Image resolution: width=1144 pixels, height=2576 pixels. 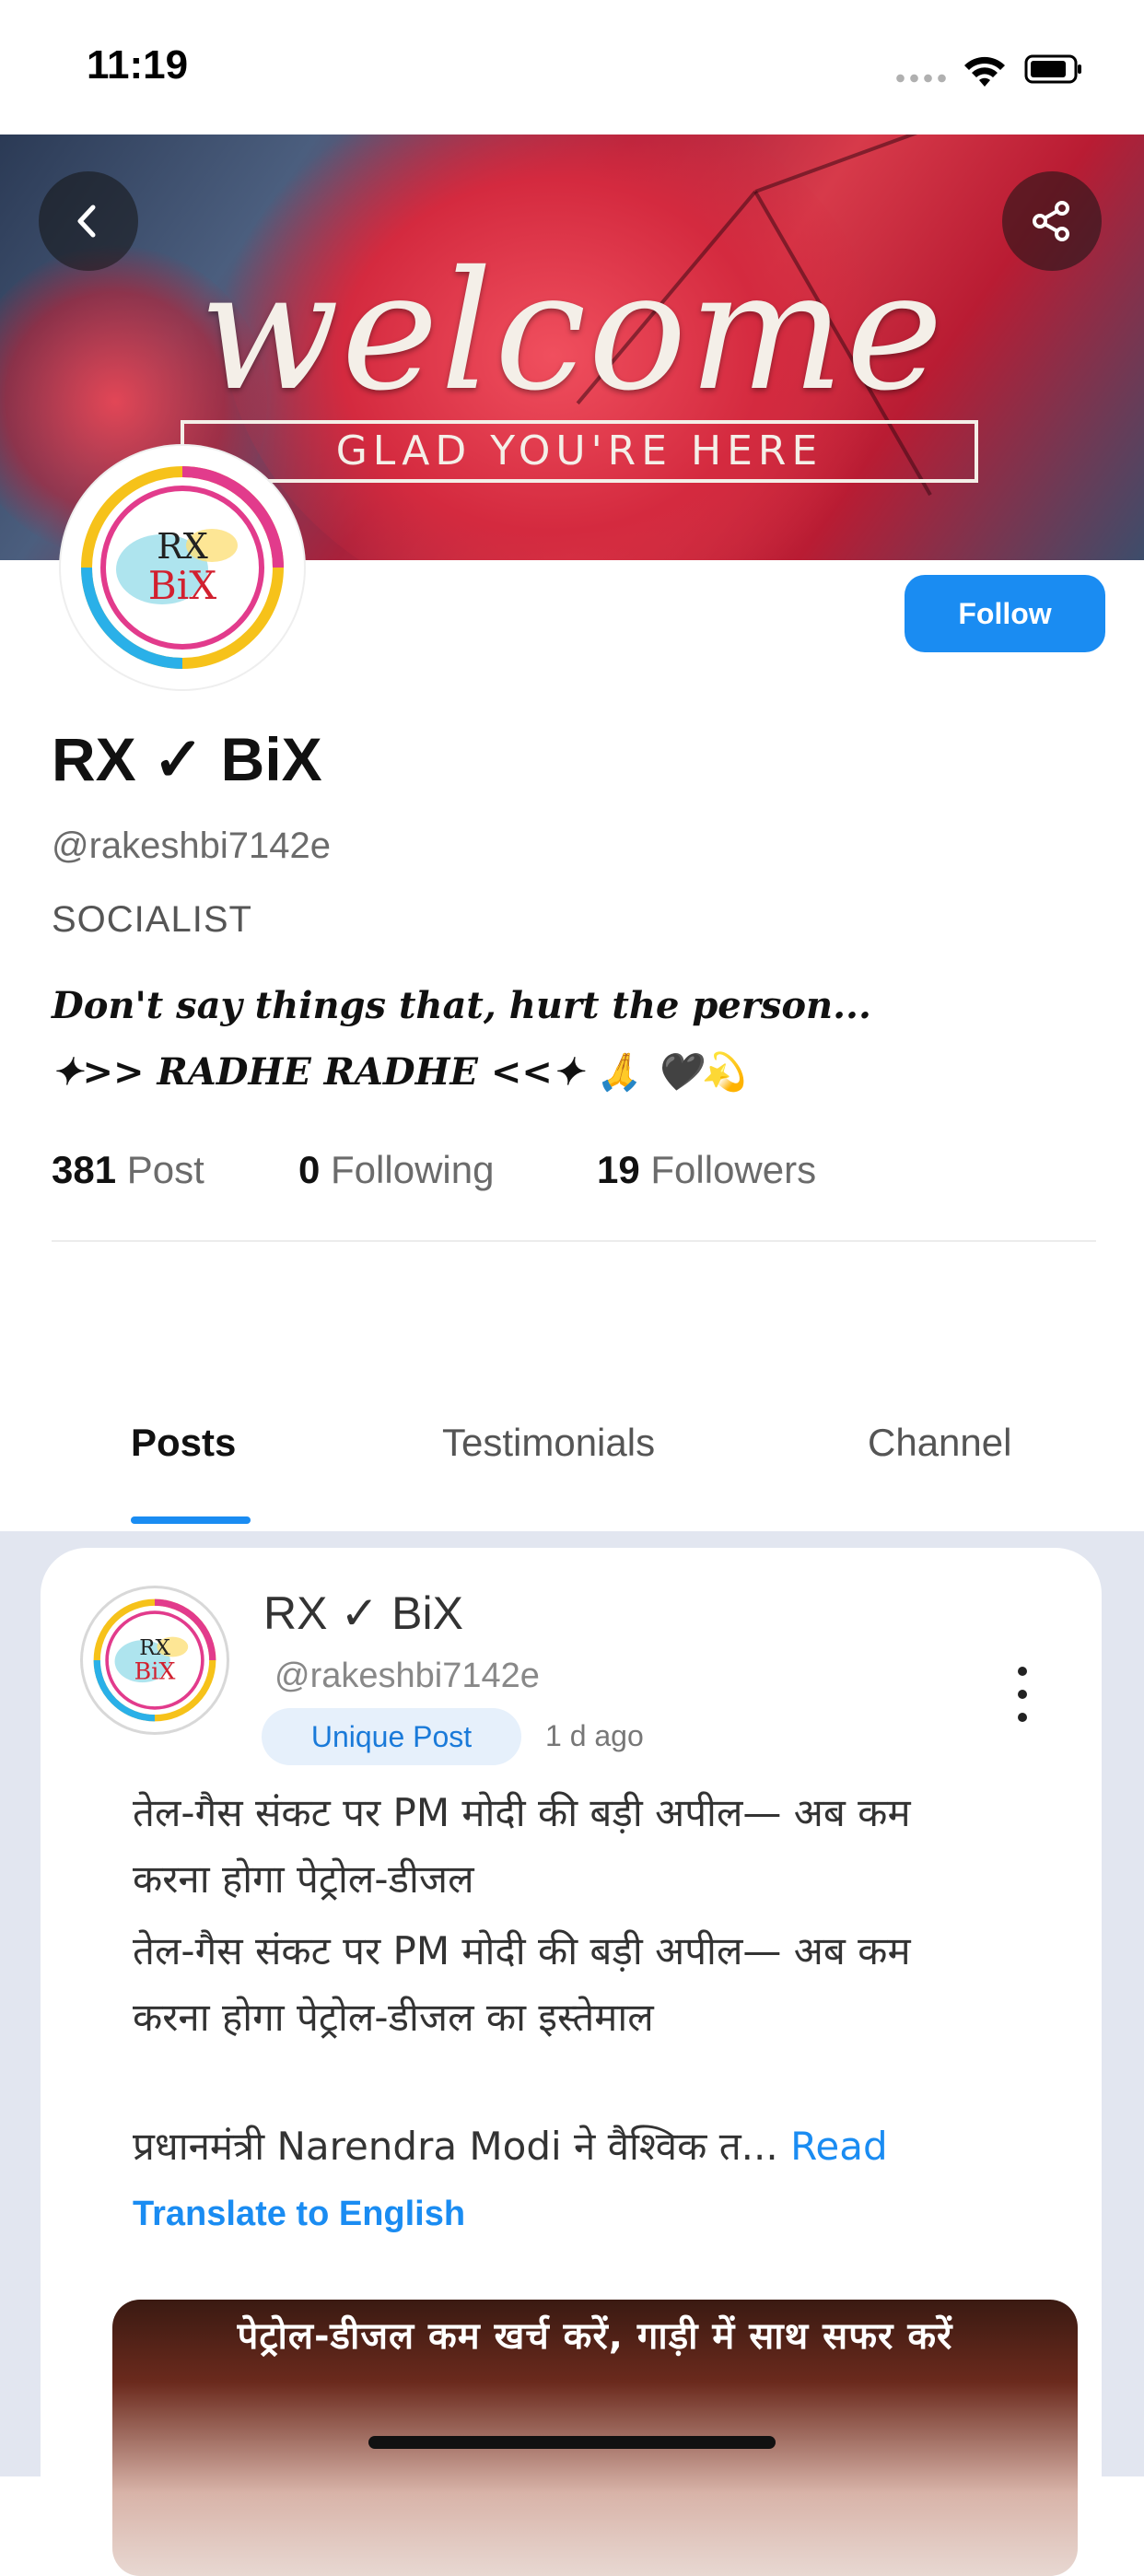 I want to click on post-author-avatar: RX BiX, so click(x=155, y=1660).